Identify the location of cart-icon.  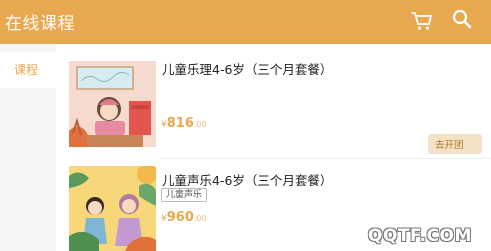
(422, 21).